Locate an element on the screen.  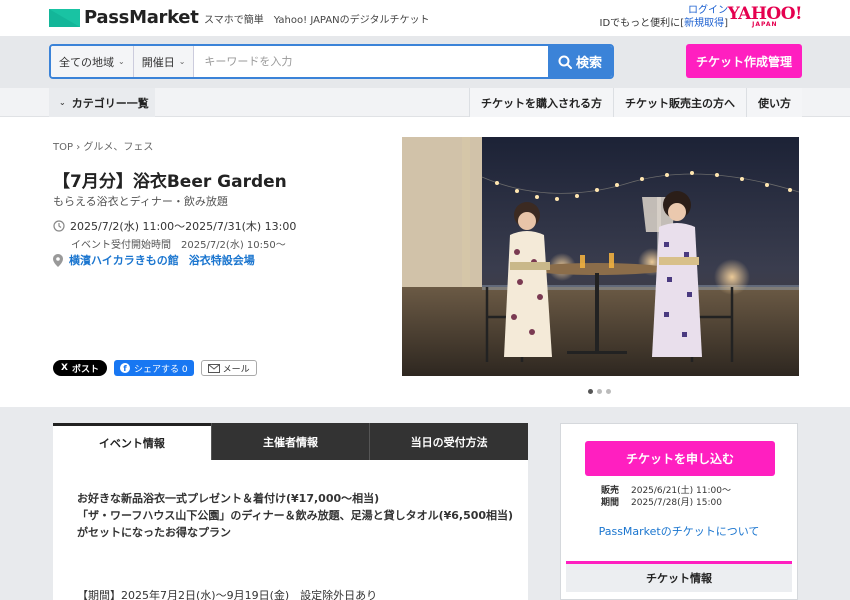
description-line: お好きな新品浴衣一式プレゼント＆着付け(¥17,000〜相当) is located at coordinates (228, 498).